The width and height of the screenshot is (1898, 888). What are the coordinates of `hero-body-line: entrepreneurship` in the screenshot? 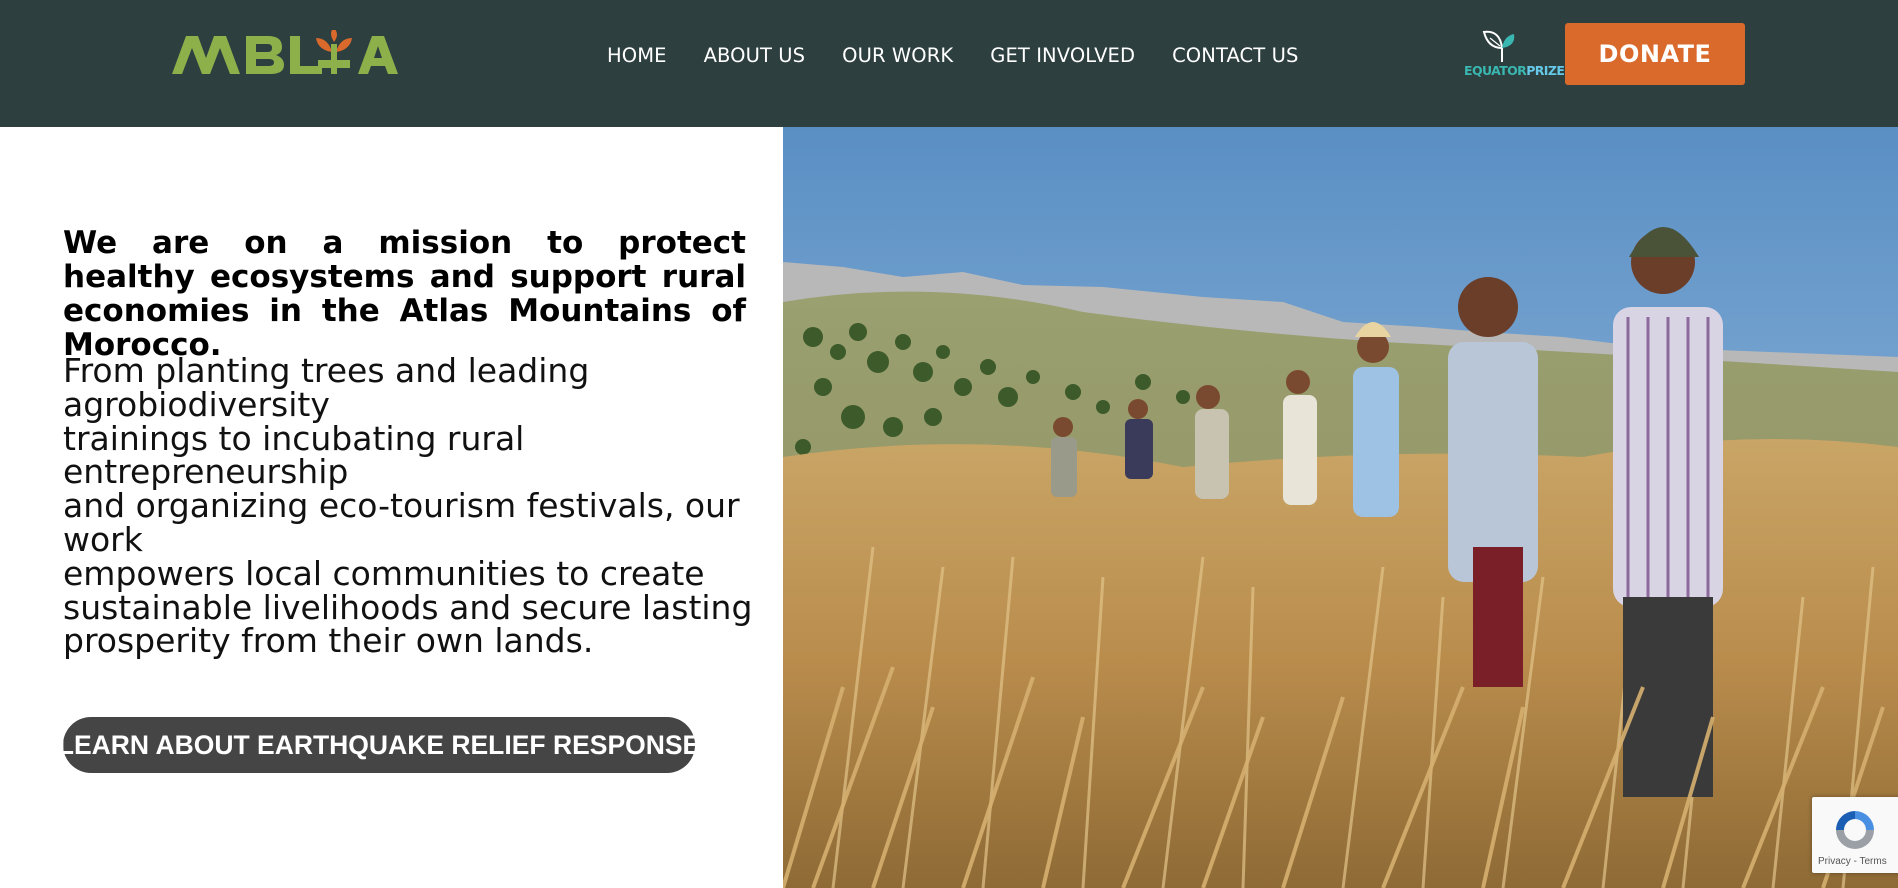 It's located at (206, 472).